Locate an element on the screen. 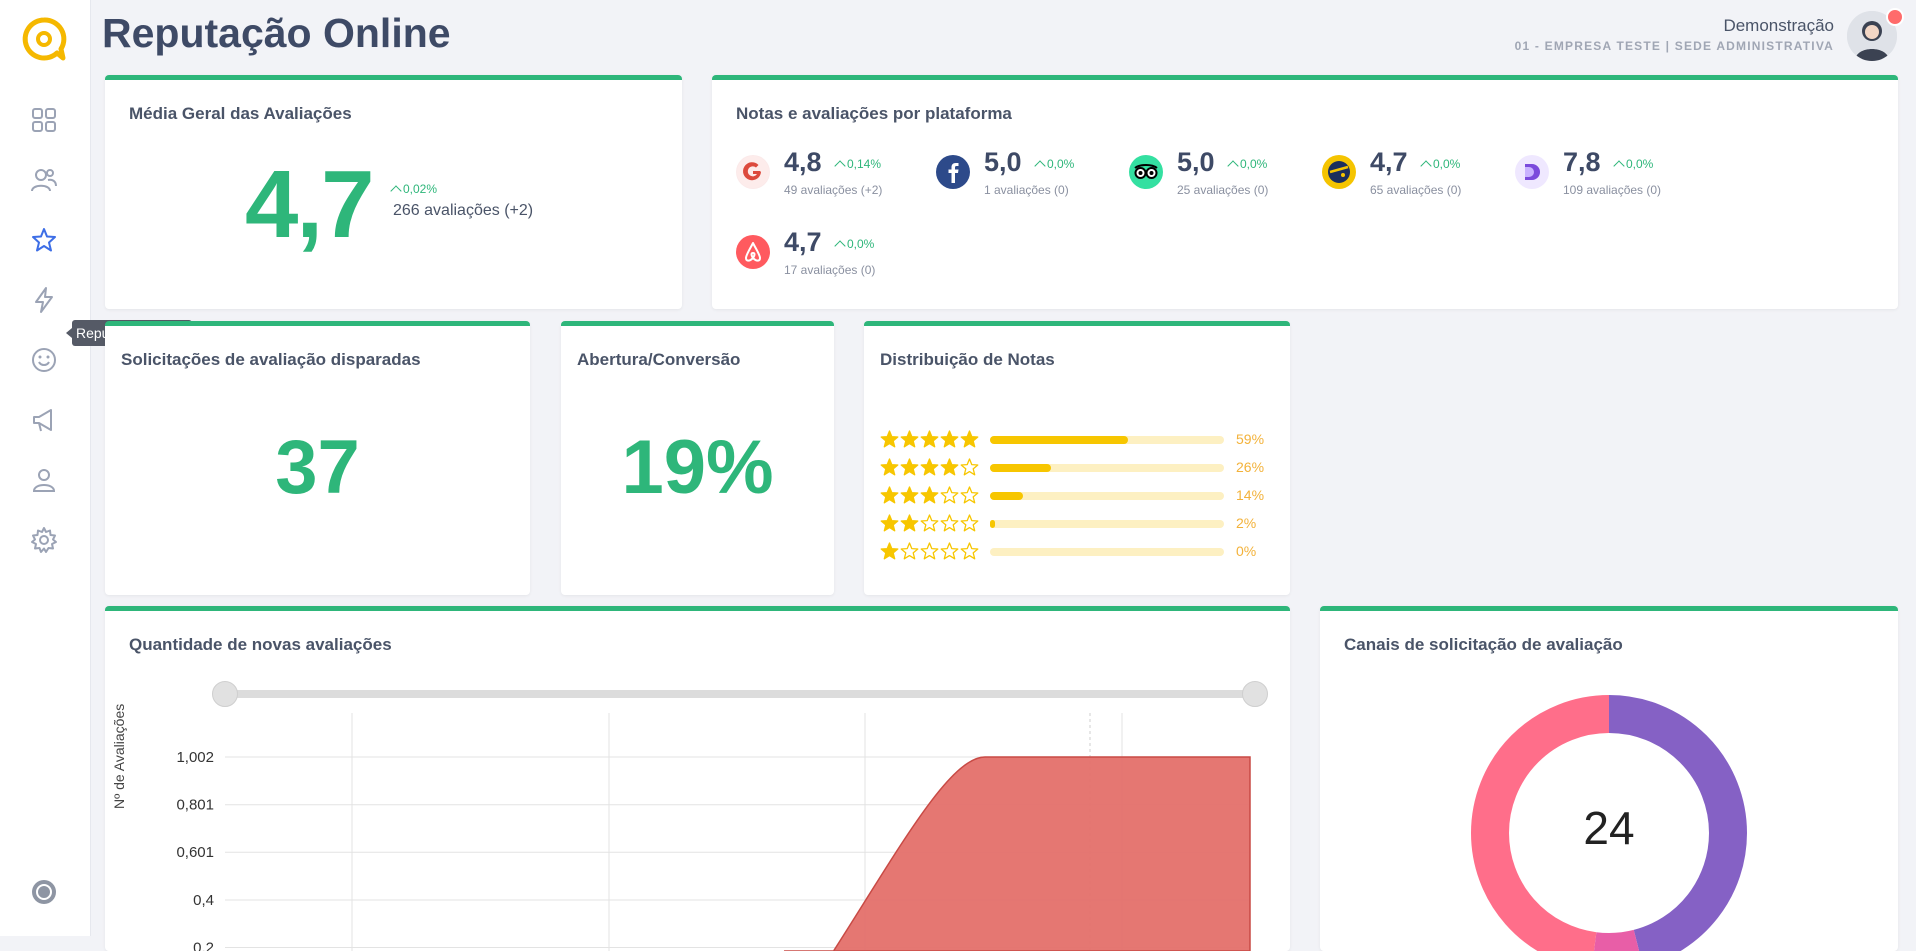  booking-icon is located at coordinates (1339, 172).